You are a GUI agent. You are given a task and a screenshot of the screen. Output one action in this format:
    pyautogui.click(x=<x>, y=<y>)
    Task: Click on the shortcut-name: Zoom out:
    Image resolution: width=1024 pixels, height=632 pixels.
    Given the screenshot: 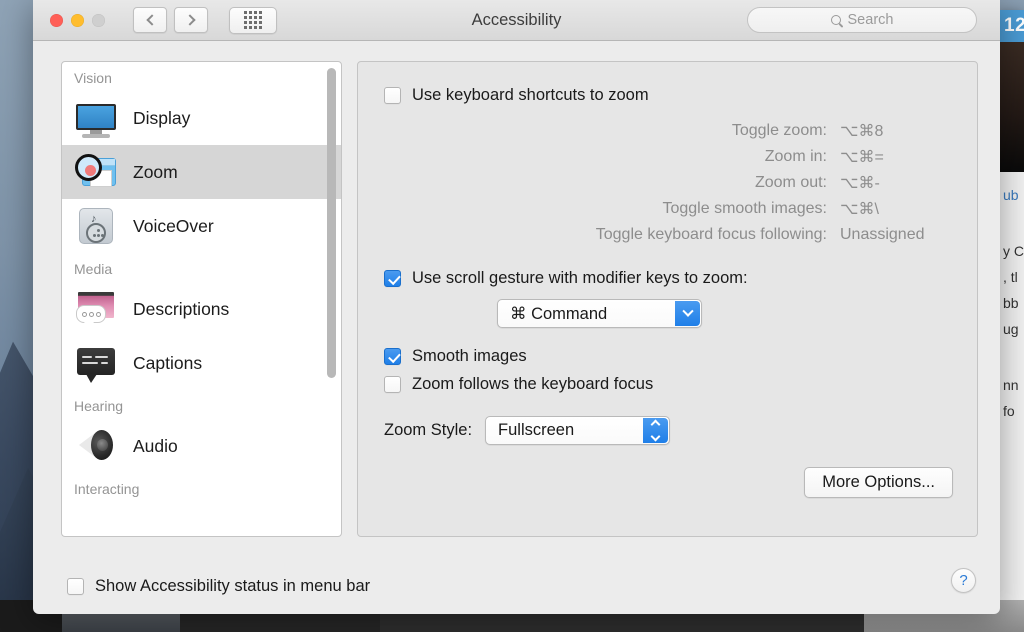 What is the action you would take?
    pyautogui.click(x=790, y=182)
    